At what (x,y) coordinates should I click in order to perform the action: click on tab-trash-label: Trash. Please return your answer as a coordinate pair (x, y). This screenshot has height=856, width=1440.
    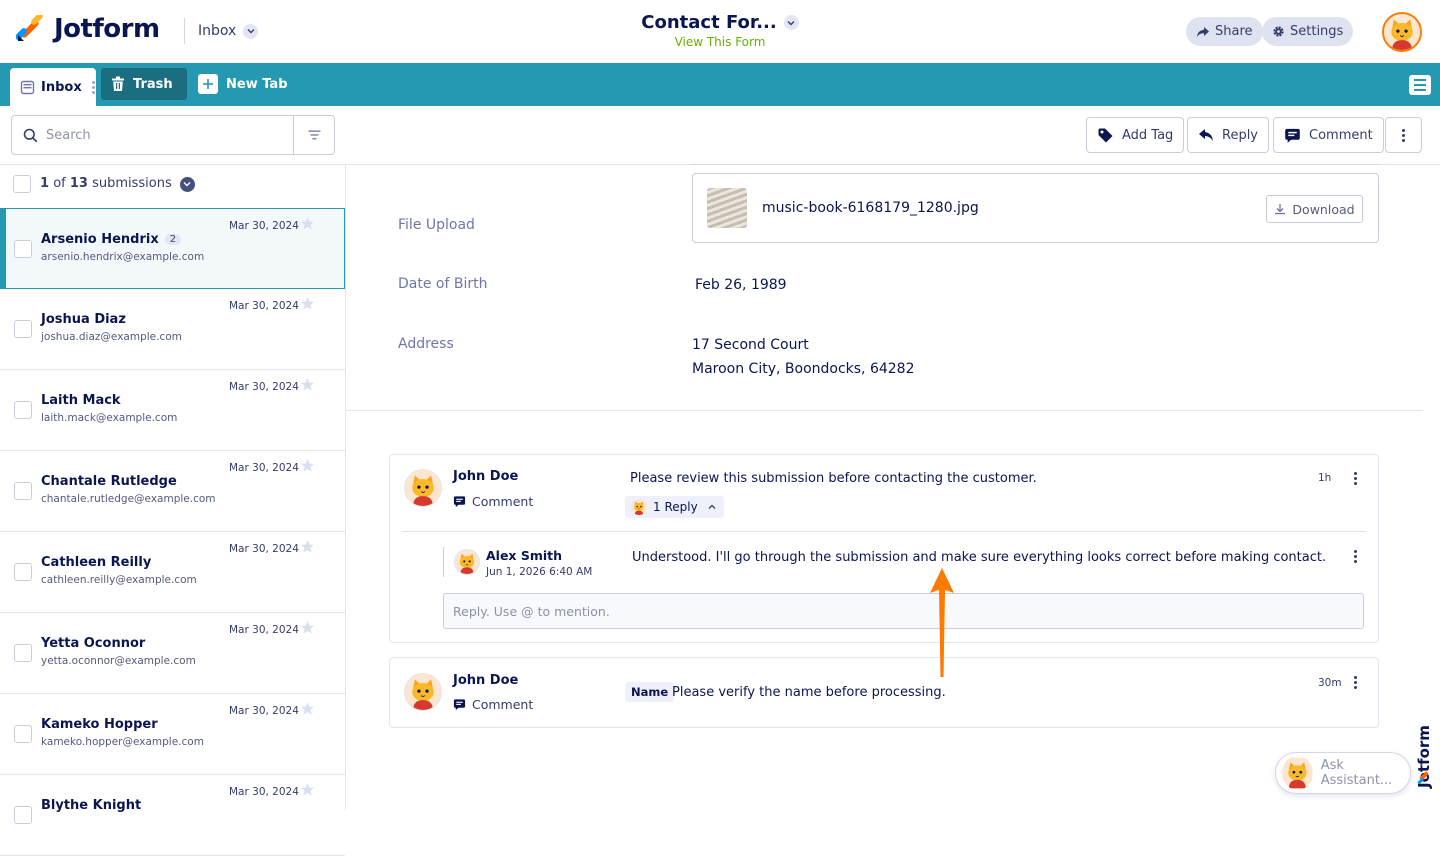
    Looking at the image, I should click on (153, 84).